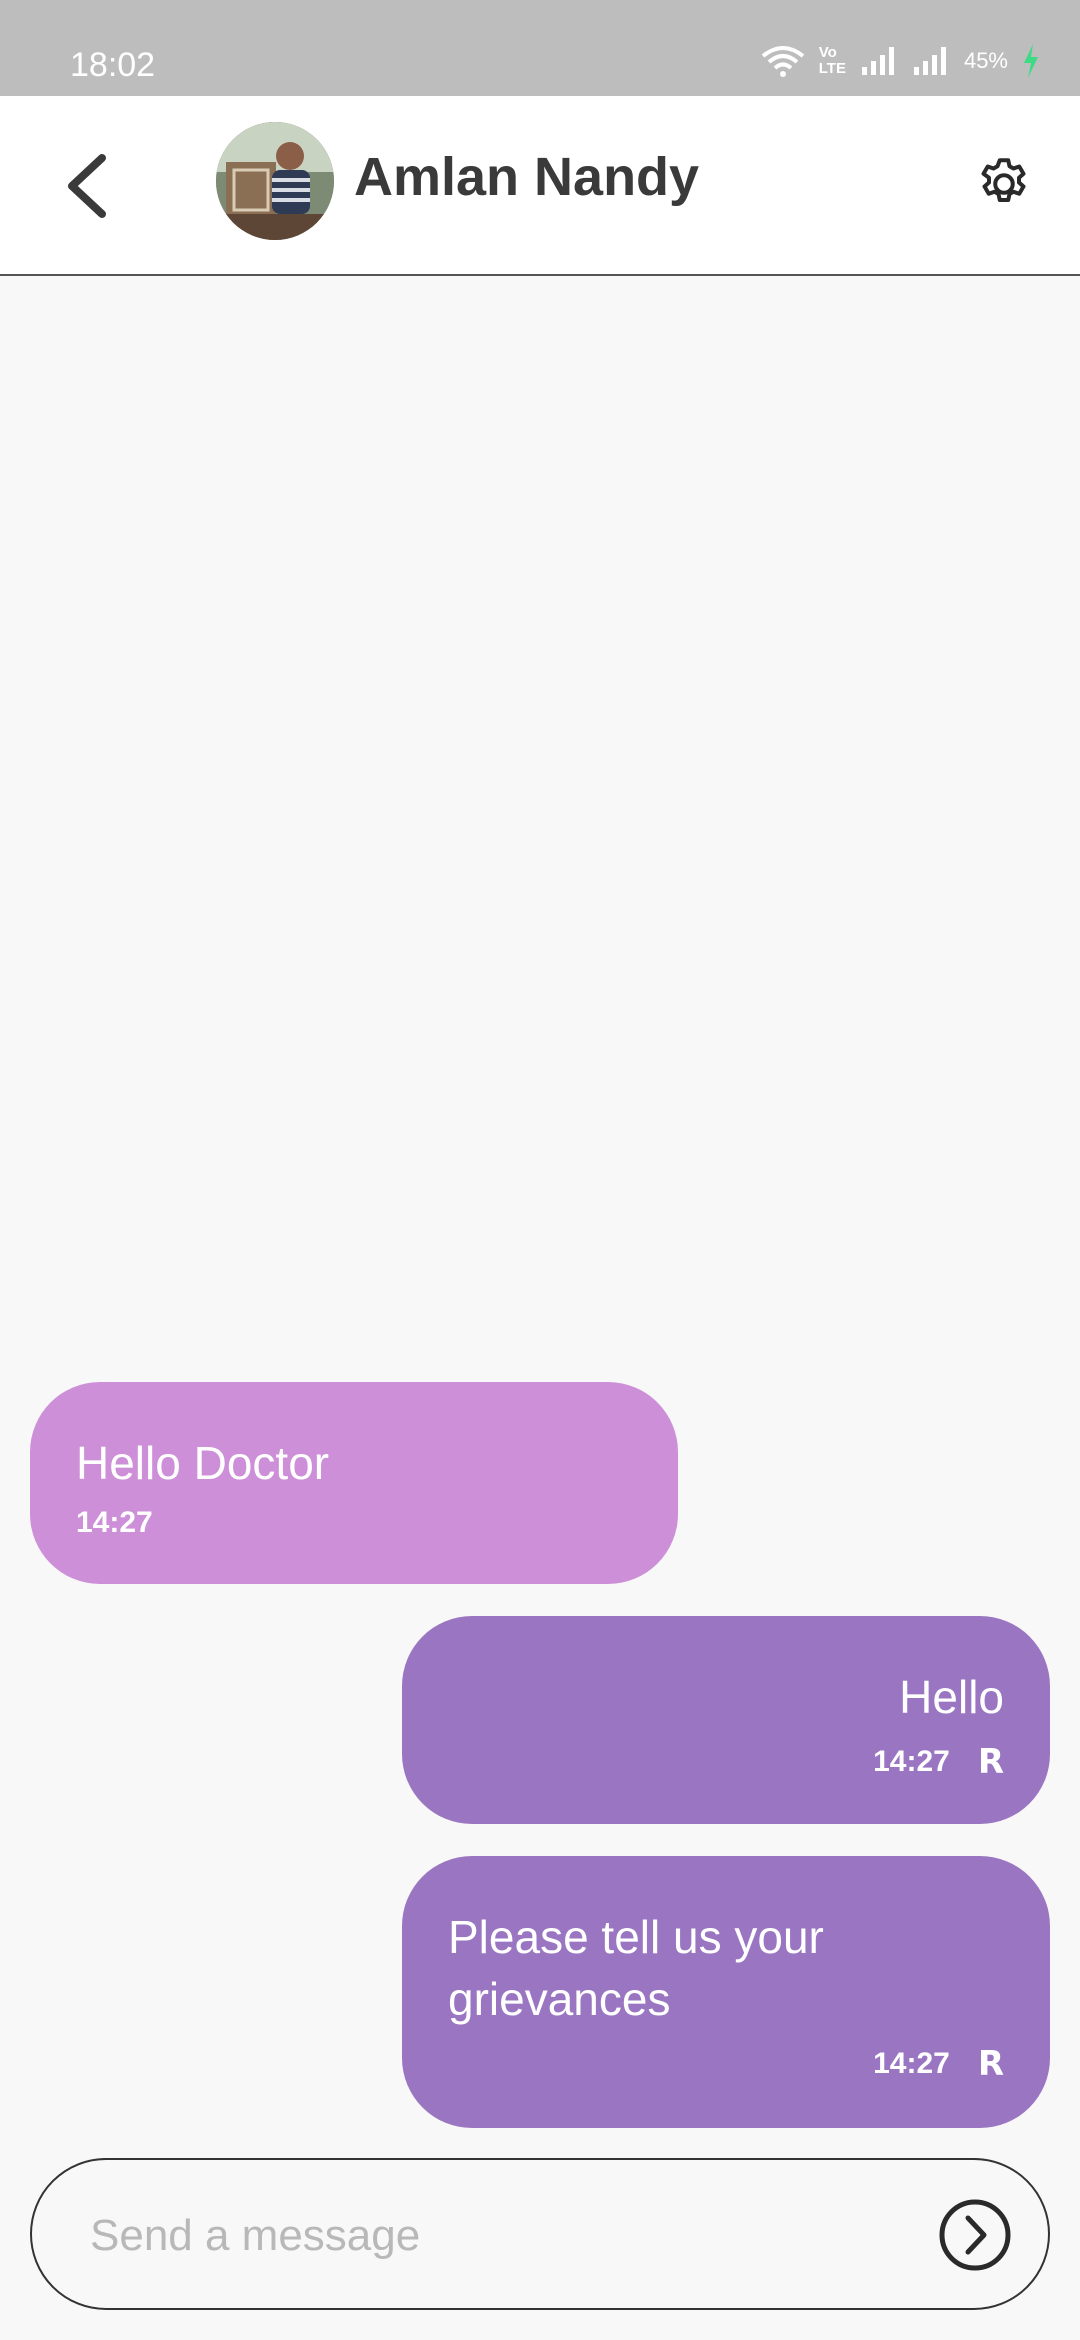  Describe the element at coordinates (832, 68) in the screenshot. I see `volte-label-bottom: LTE` at that location.